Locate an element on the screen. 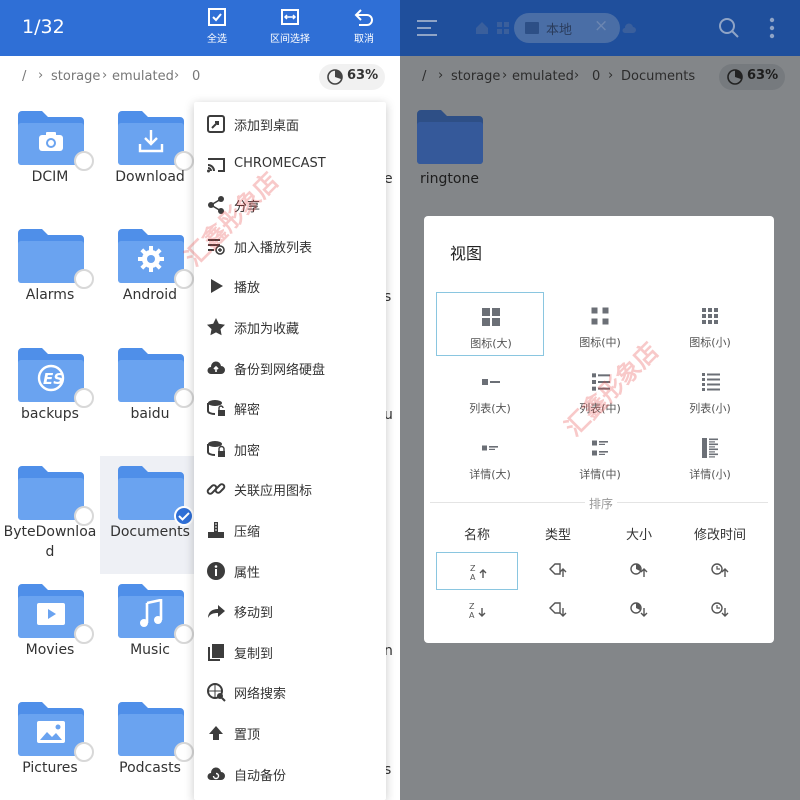 The height and width of the screenshot is (800, 800). menu-item: 网络搜索 is located at coordinates (290, 692).